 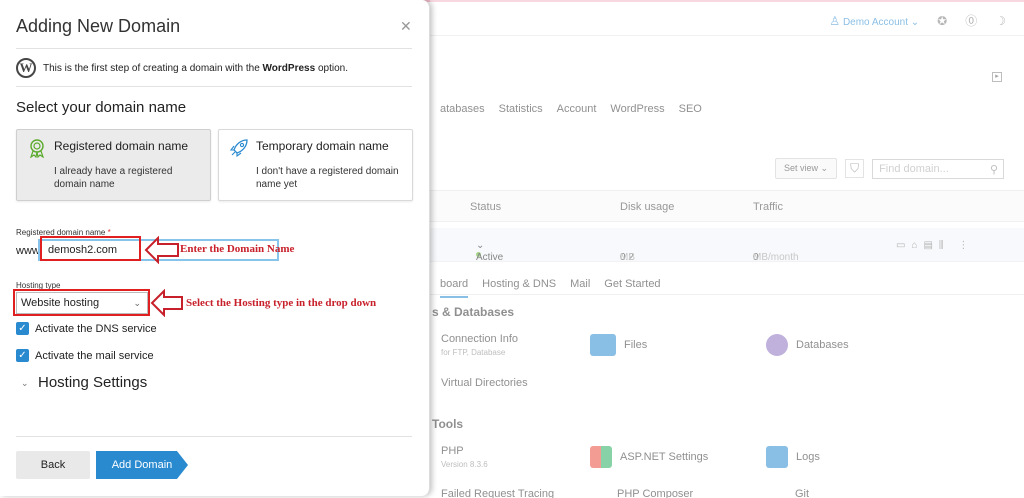 I want to click on section-title: Select your domain name, so click(x=101, y=107).